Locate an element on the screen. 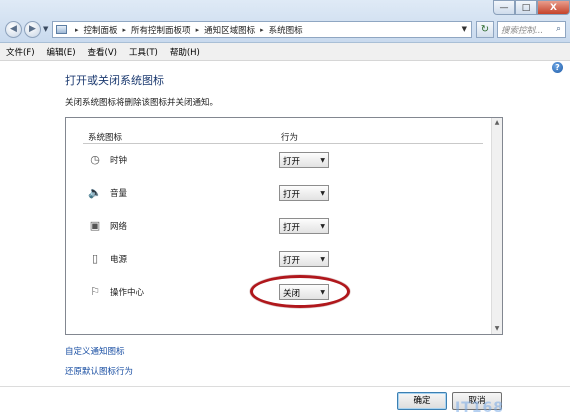  menu-bar: 文件(F) 编辑(E) 查看(V) 工具(T) 帮助(H) is located at coordinates (285, 52).